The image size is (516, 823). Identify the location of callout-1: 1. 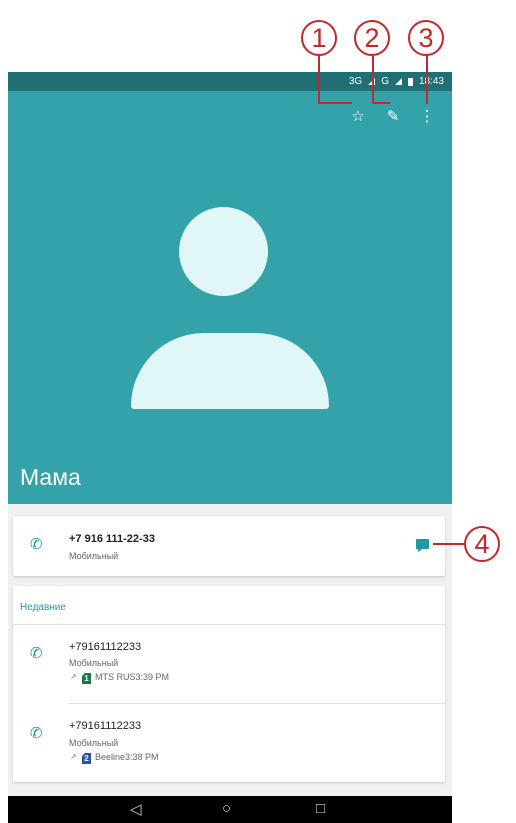
(319, 38).